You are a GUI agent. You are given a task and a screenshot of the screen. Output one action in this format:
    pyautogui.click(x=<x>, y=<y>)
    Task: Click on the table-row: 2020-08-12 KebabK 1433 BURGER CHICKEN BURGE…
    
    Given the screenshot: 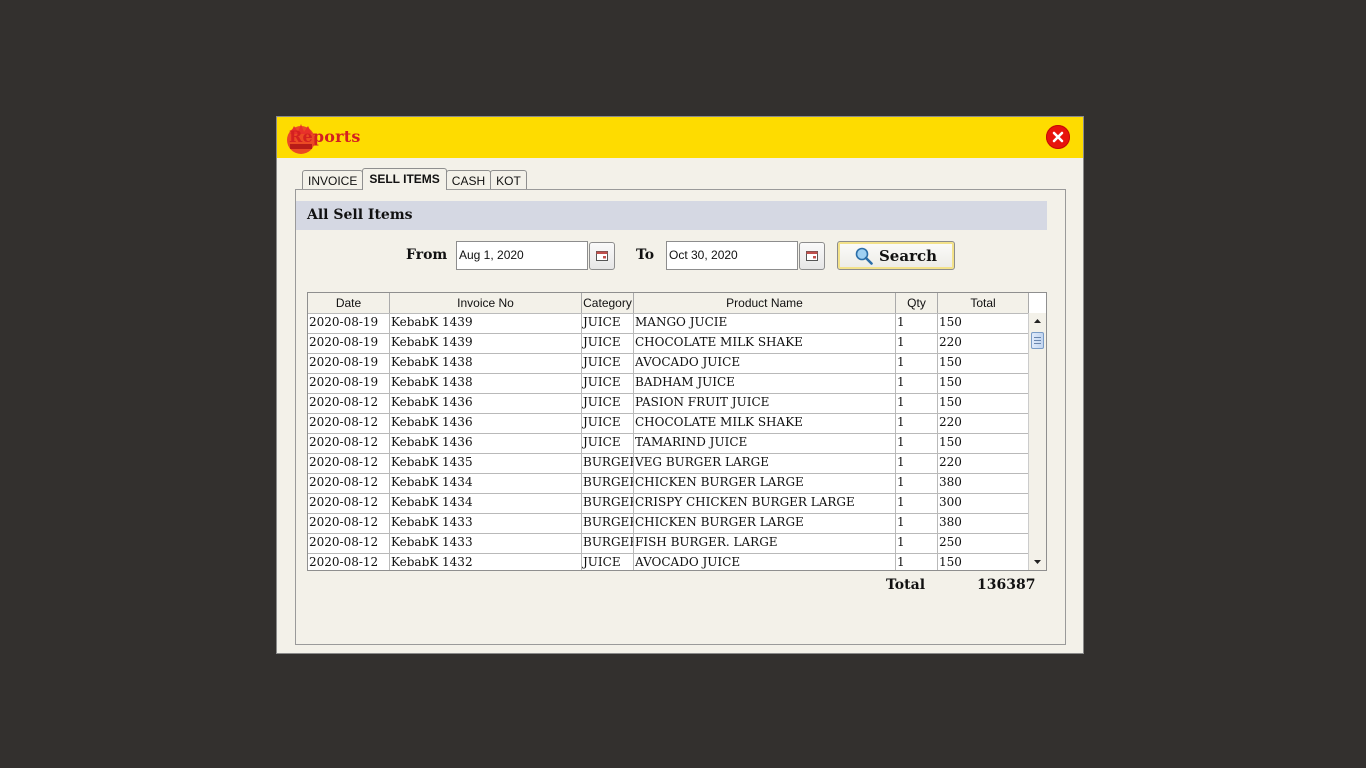 What is the action you would take?
    pyautogui.click(x=668, y=524)
    